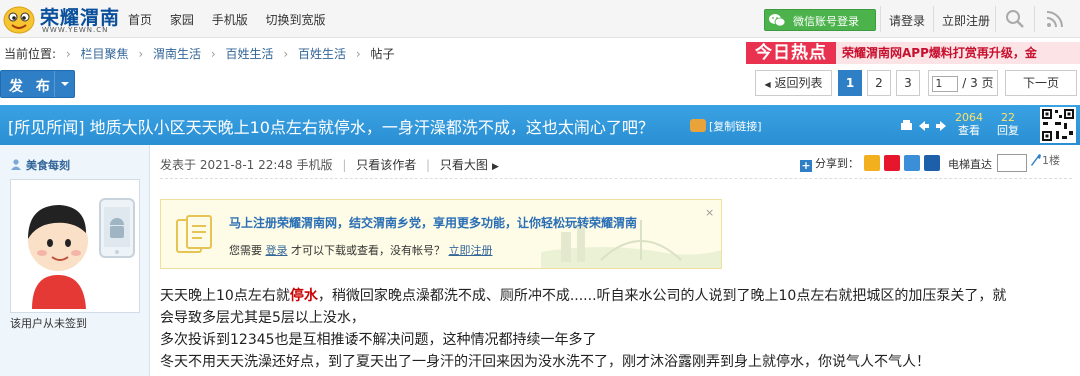 The width and height of the screenshot is (1080, 376). Describe the element at coordinates (1008, 130) in the screenshot. I see `reply-count-label: 回复` at that location.